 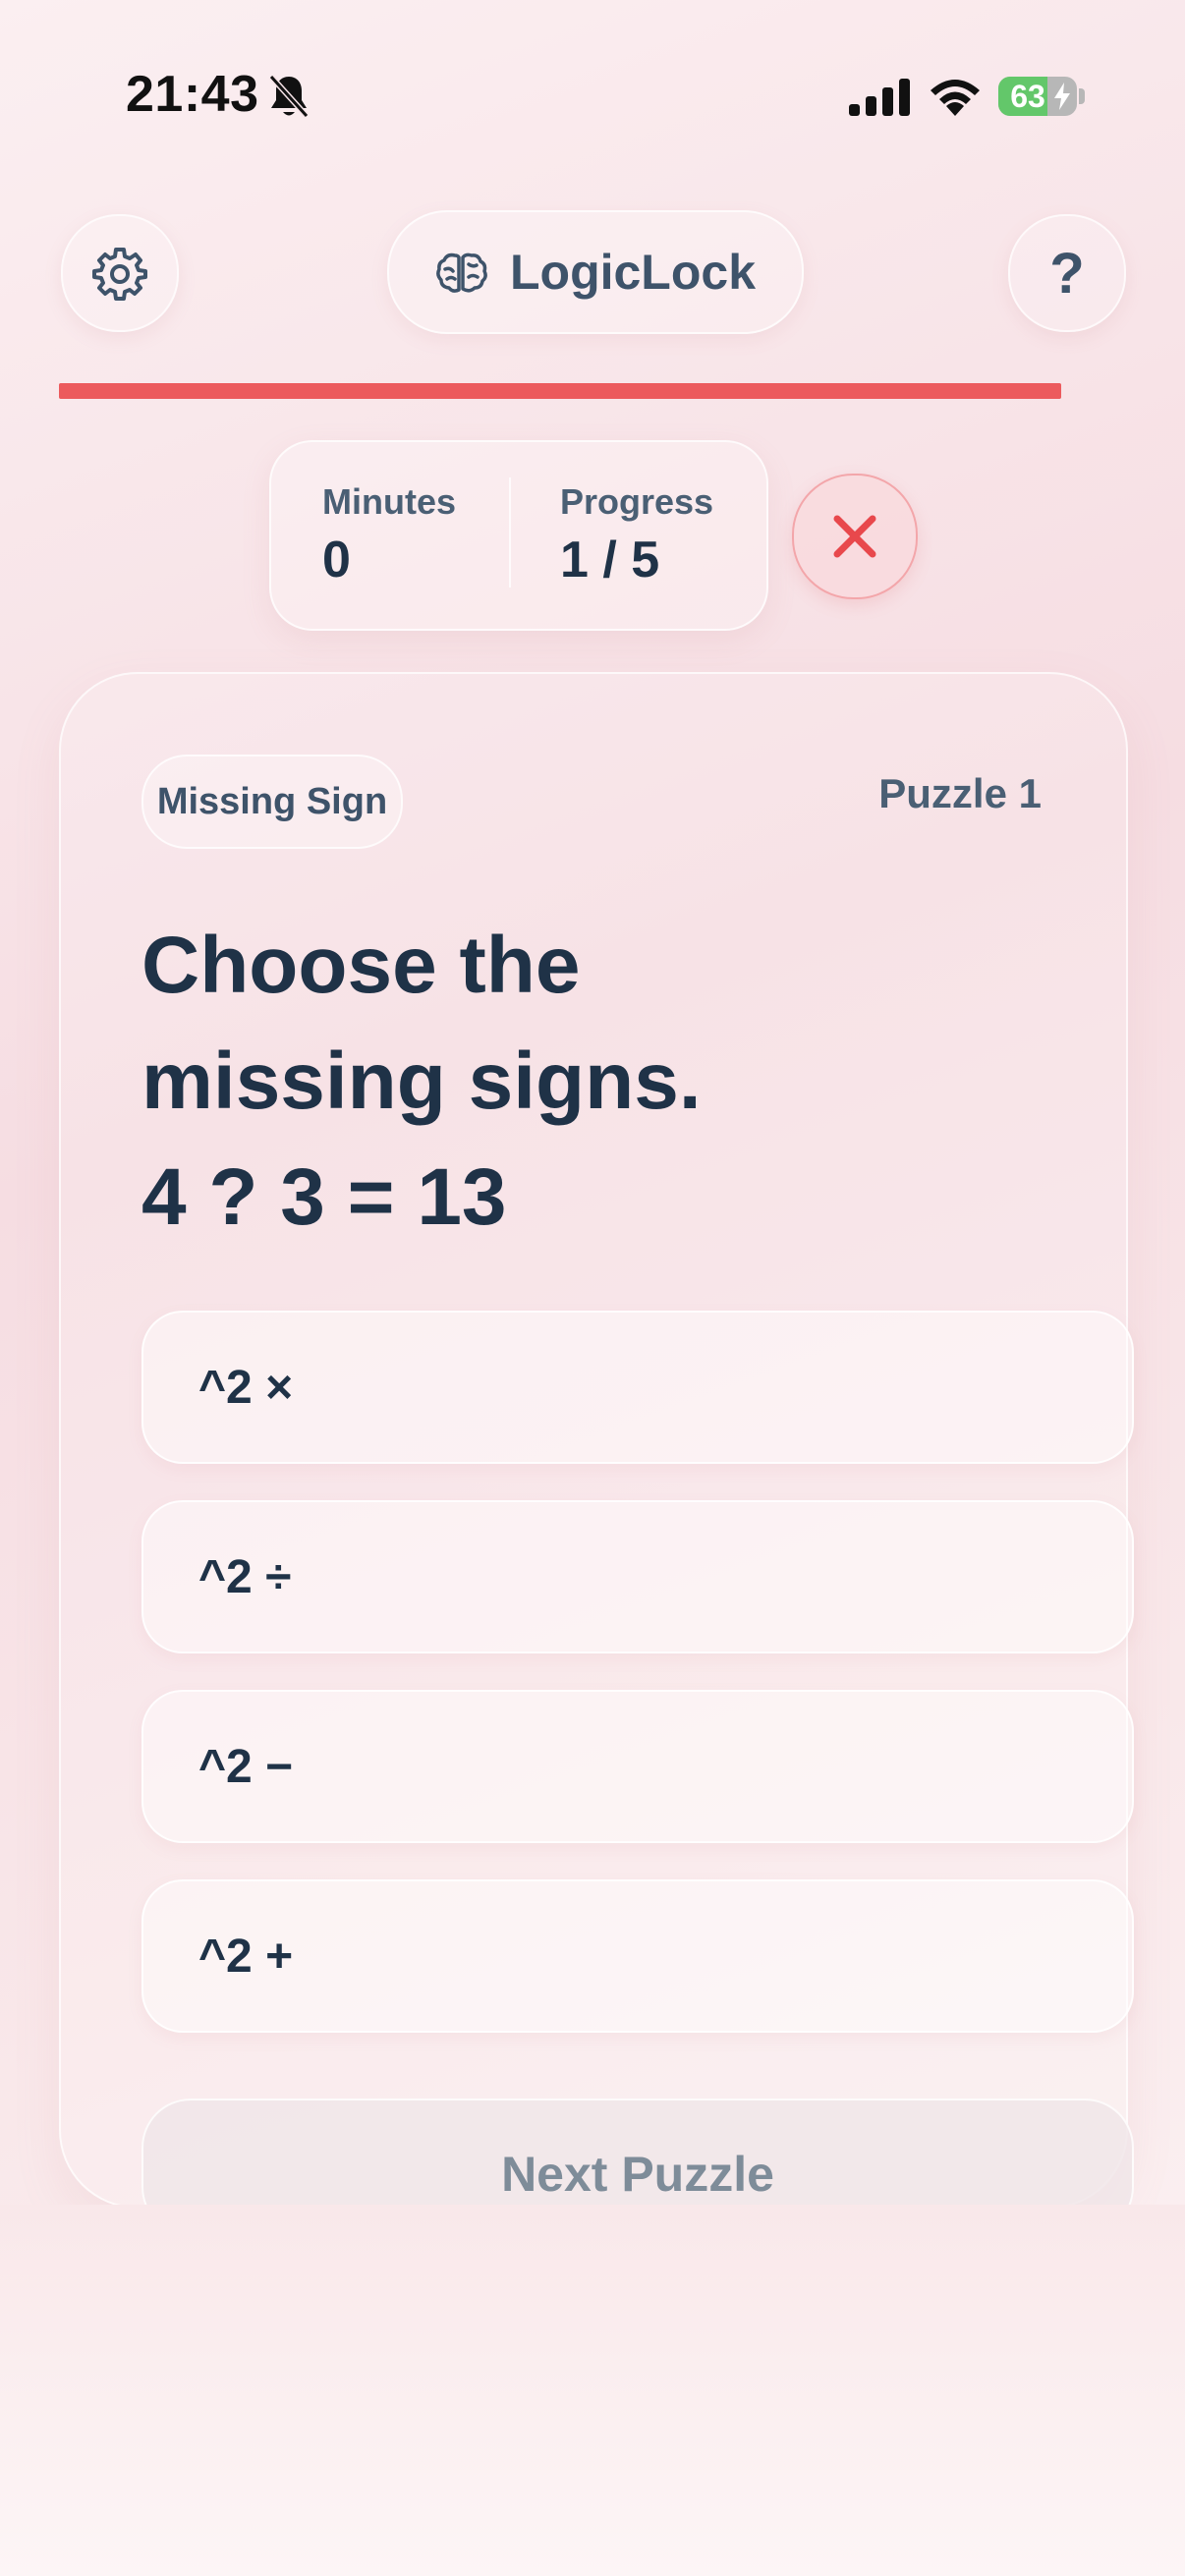 What do you see at coordinates (960, 793) in the screenshot?
I see `puzzle-number: Puzzle 1` at bounding box center [960, 793].